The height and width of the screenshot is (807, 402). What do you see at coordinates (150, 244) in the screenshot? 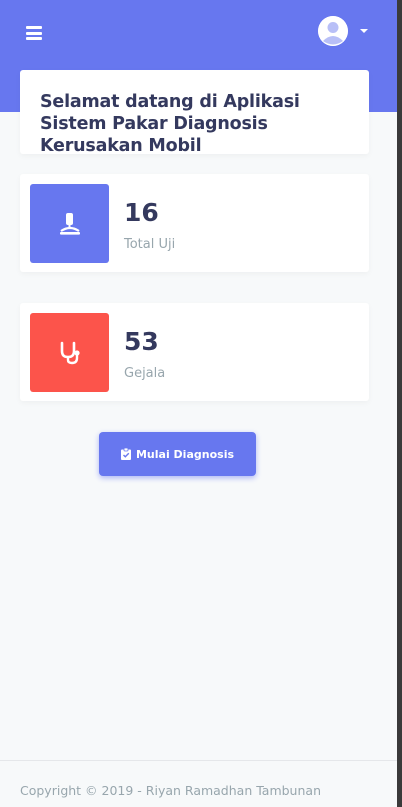
I see `stat-label: Total Uji` at bounding box center [150, 244].